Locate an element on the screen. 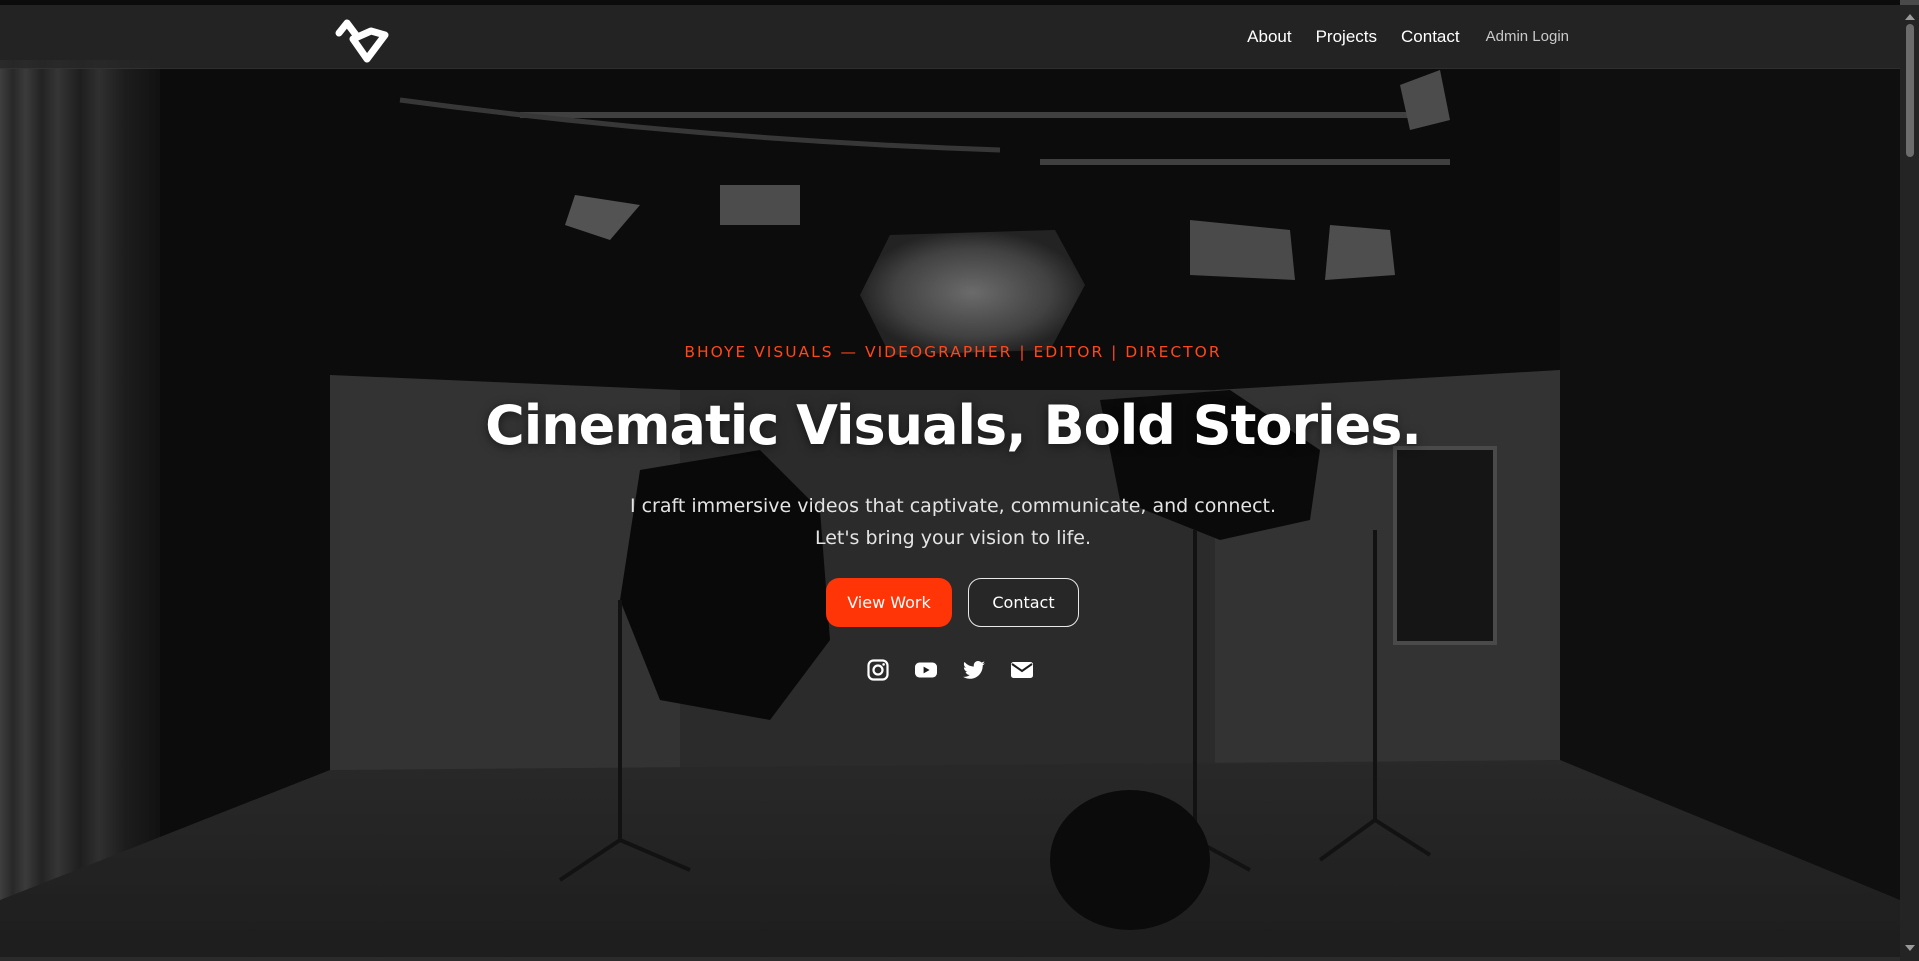 The image size is (1919, 961). instagram-icon is located at coordinates (878, 670).